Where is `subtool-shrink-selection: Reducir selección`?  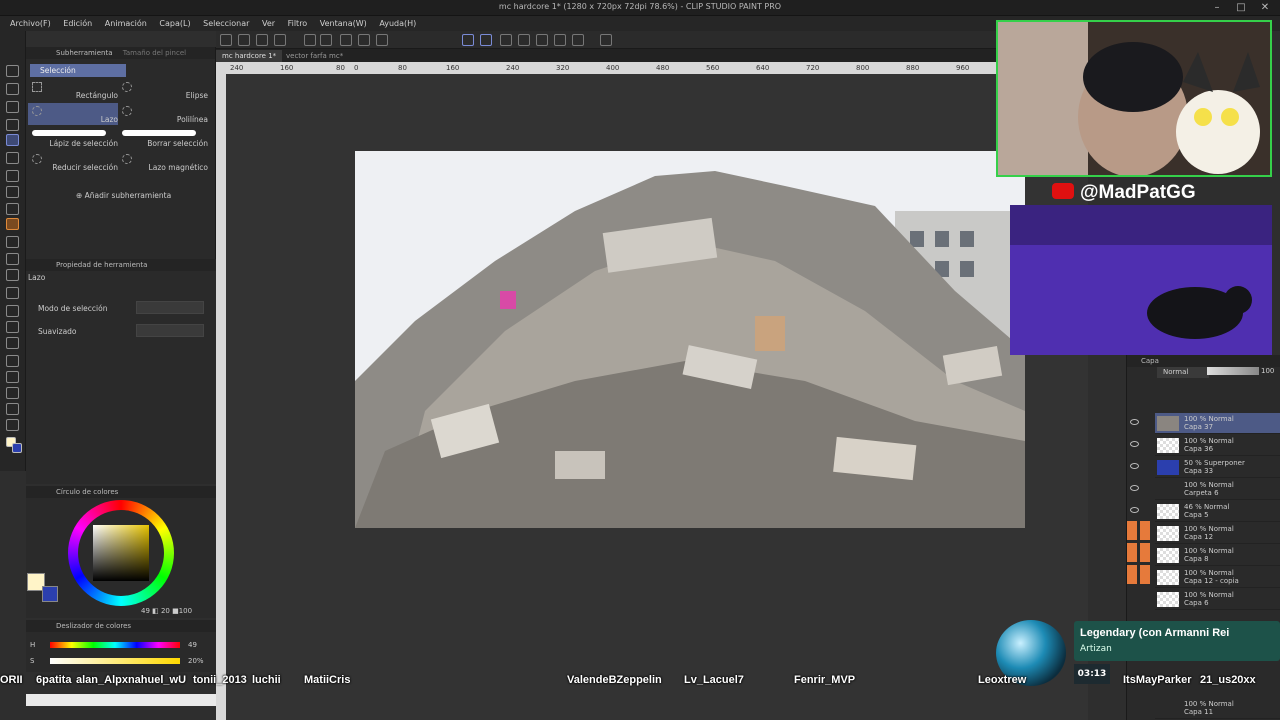
subtool-shrink-selection: Reducir selección is located at coordinates (73, 162).